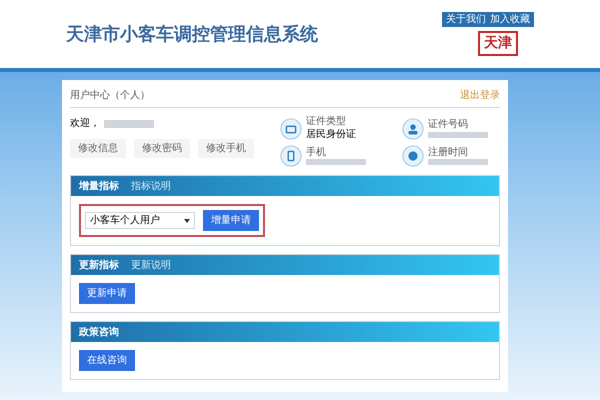 This screenshot has width=600, height=400. Describe the element at coordinates (187, 220) in the screenshot. I see `caret-icon` at that location.